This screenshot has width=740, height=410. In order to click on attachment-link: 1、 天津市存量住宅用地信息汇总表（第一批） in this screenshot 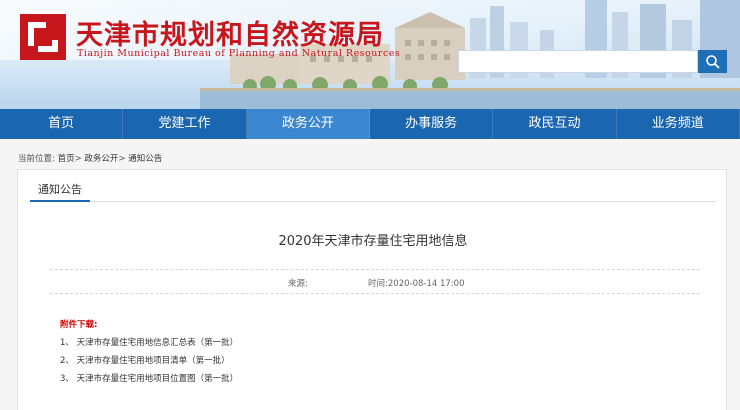, I will do `click(149, 343)`.